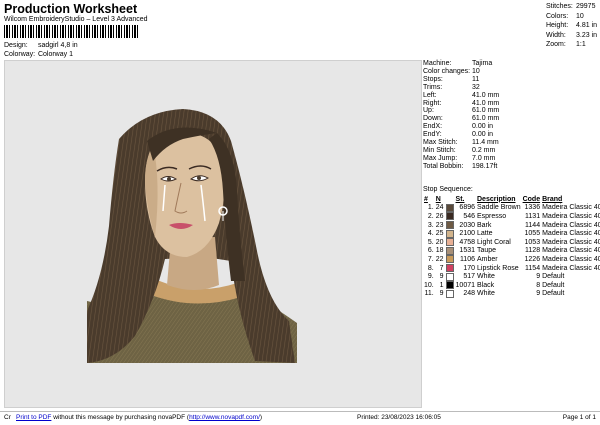  Describe the element at coordinates (16, 45) in the screenshot. I see `design-label: Design:` at that location.